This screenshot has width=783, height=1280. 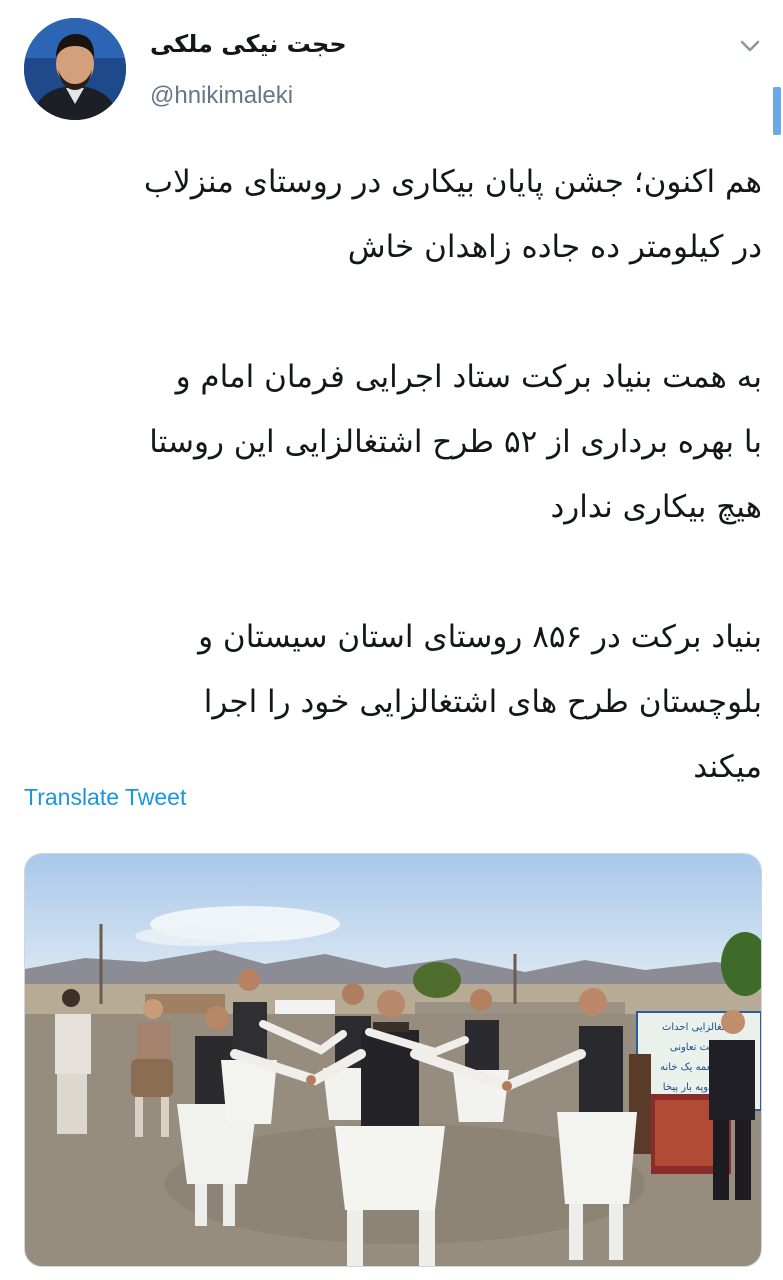 I want to click on tweet-line: هیچ بیکاری ندارد, so click(x=656, y=507).